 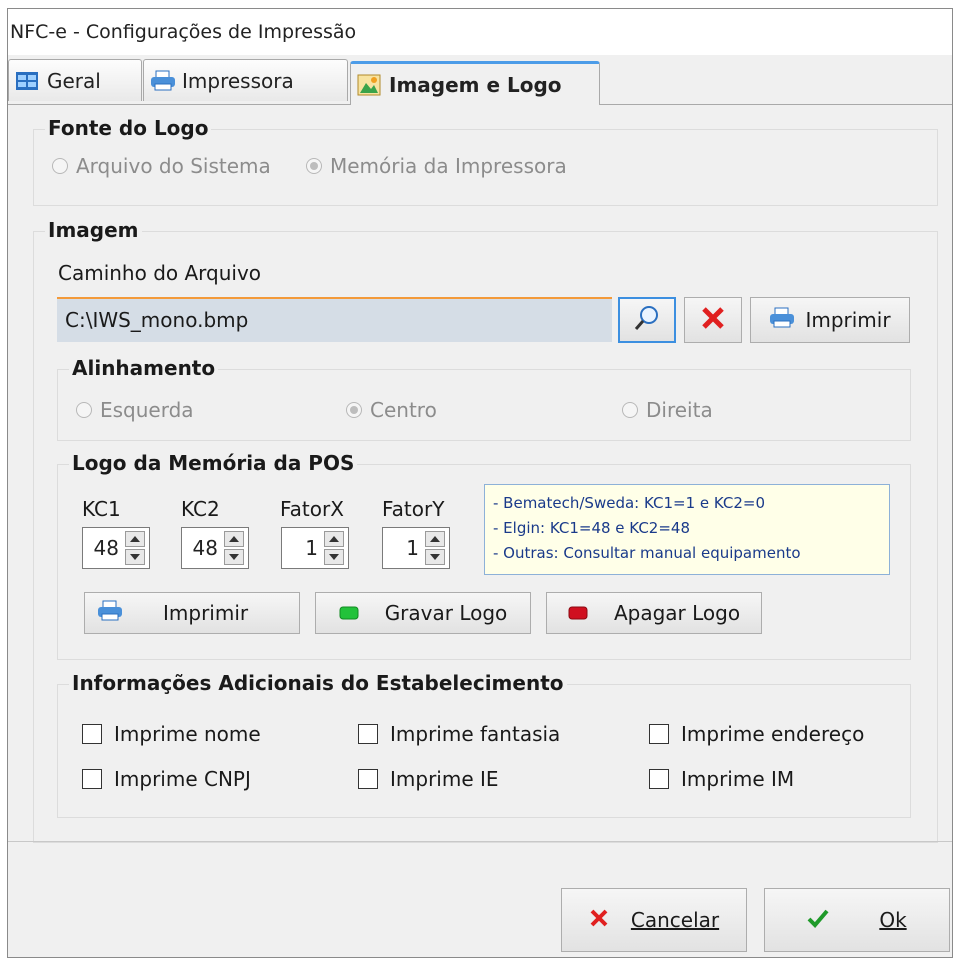 I want to click on radio-centro: Centro, so click(x=391, y=410).